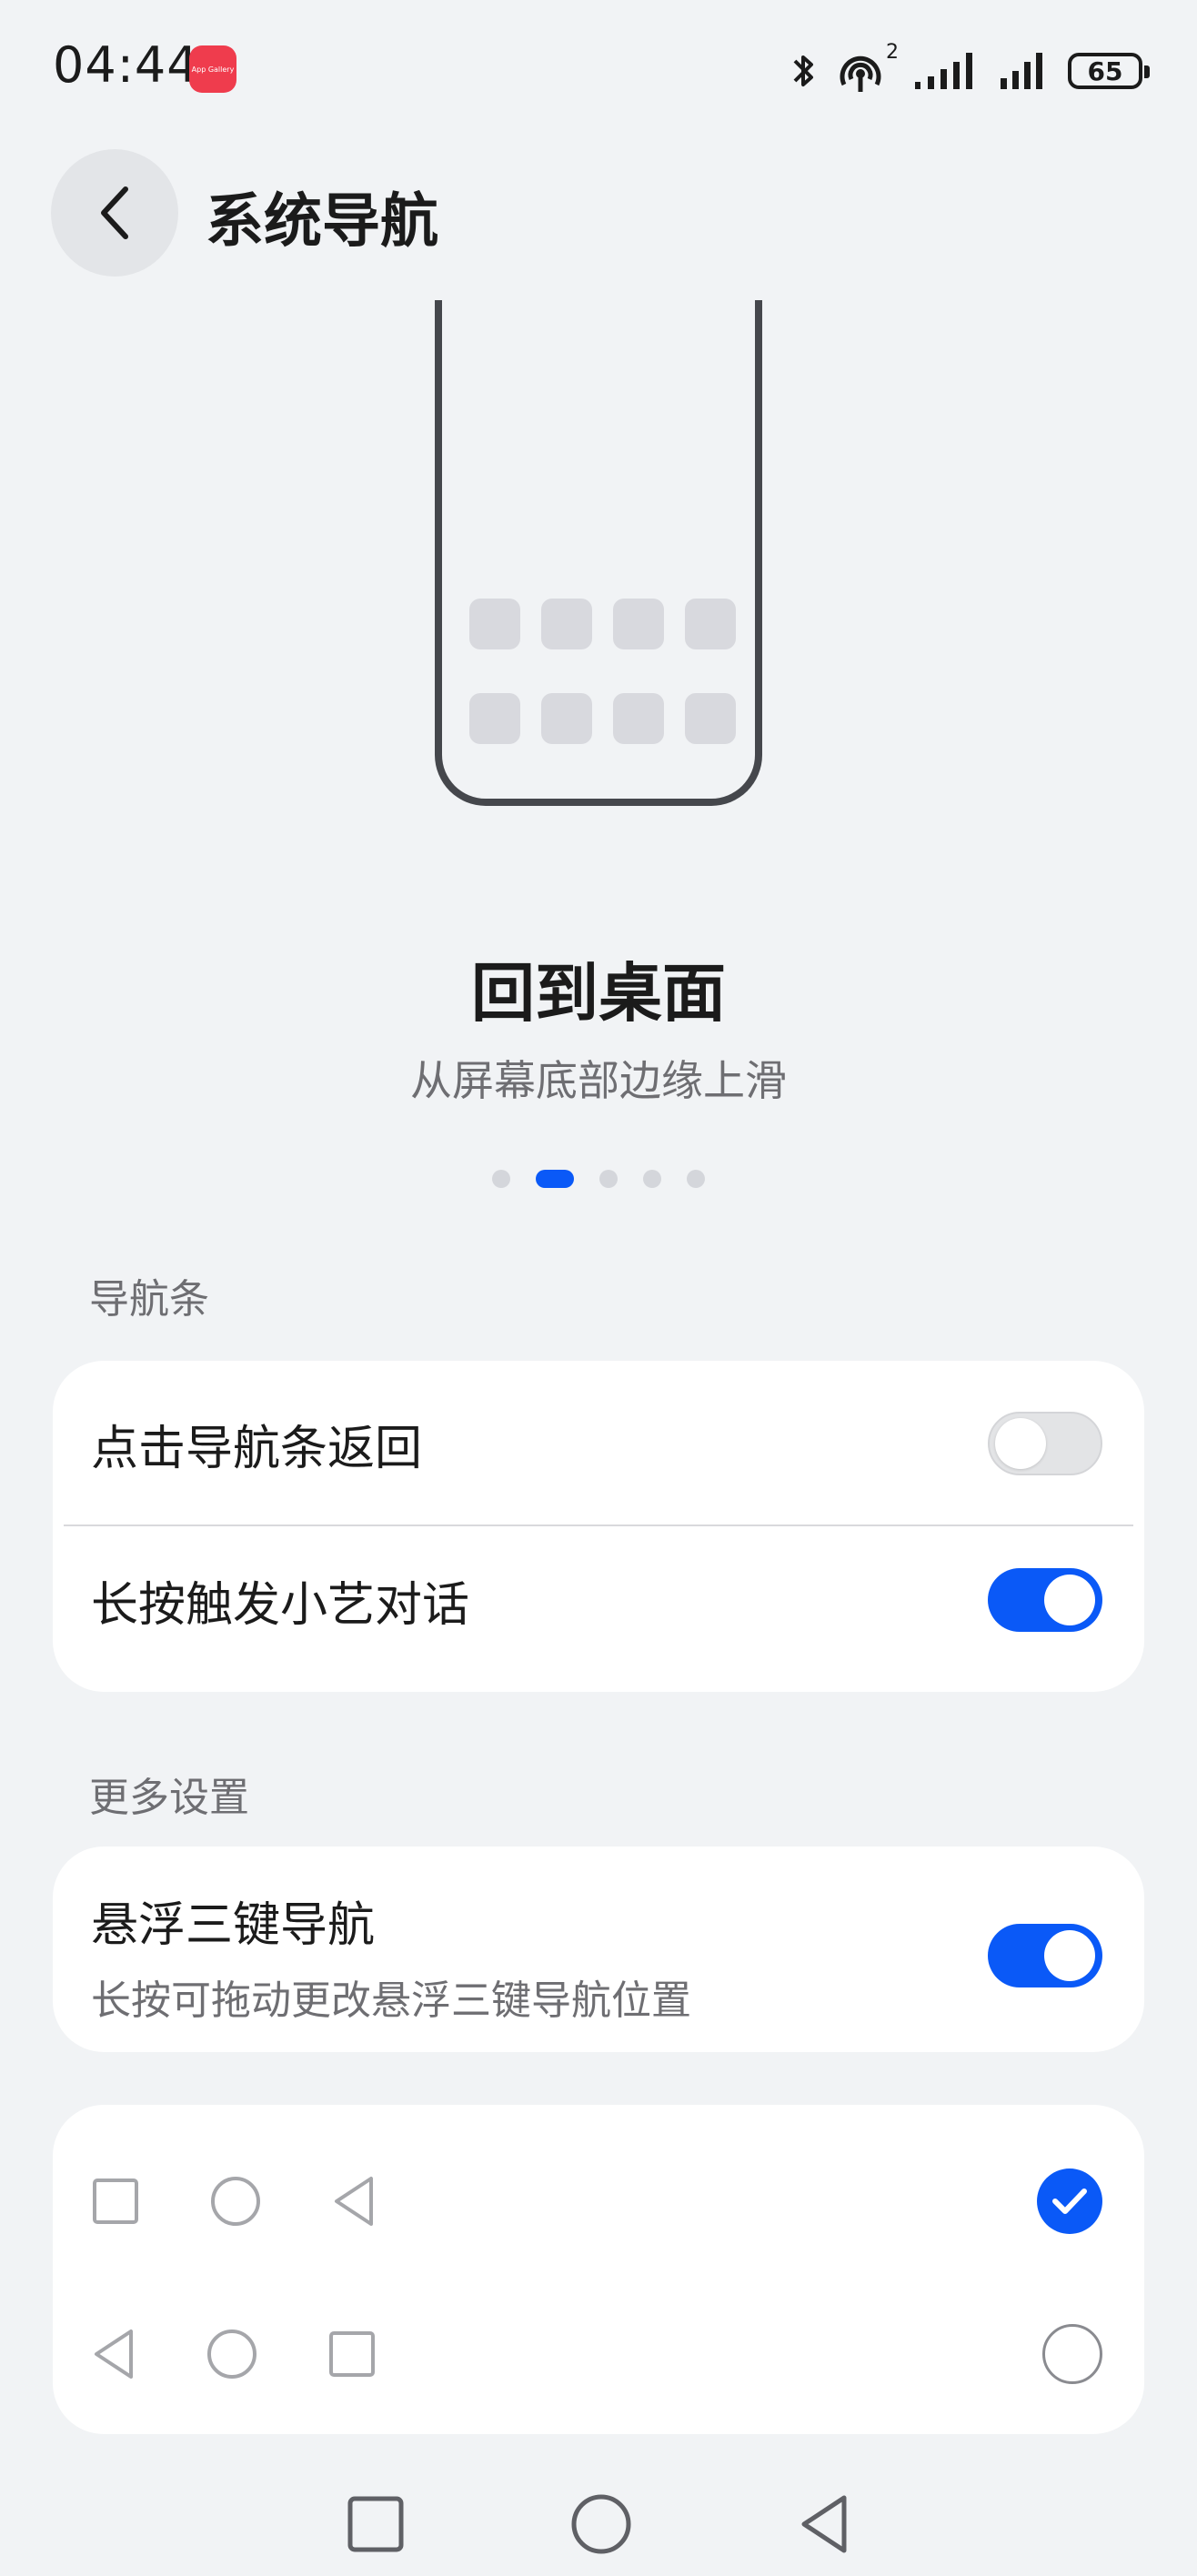 This screenshot has width=1197, height=2576. I want to click on recents-square-icon, so click(376, 2524).